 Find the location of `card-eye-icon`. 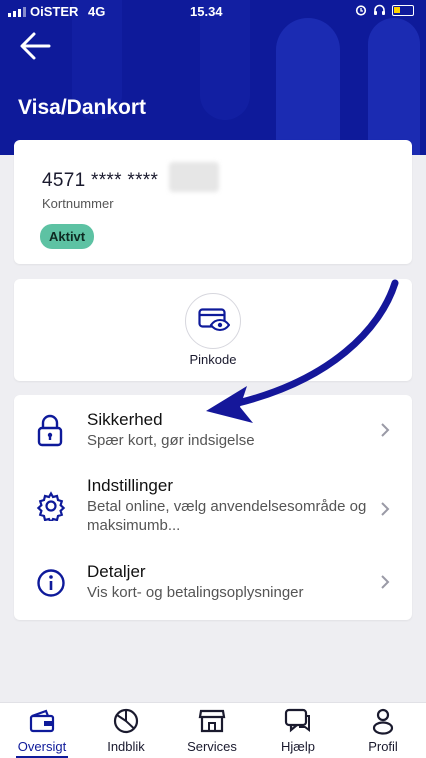

card-eye-icon is located at coordinates (214, 320).